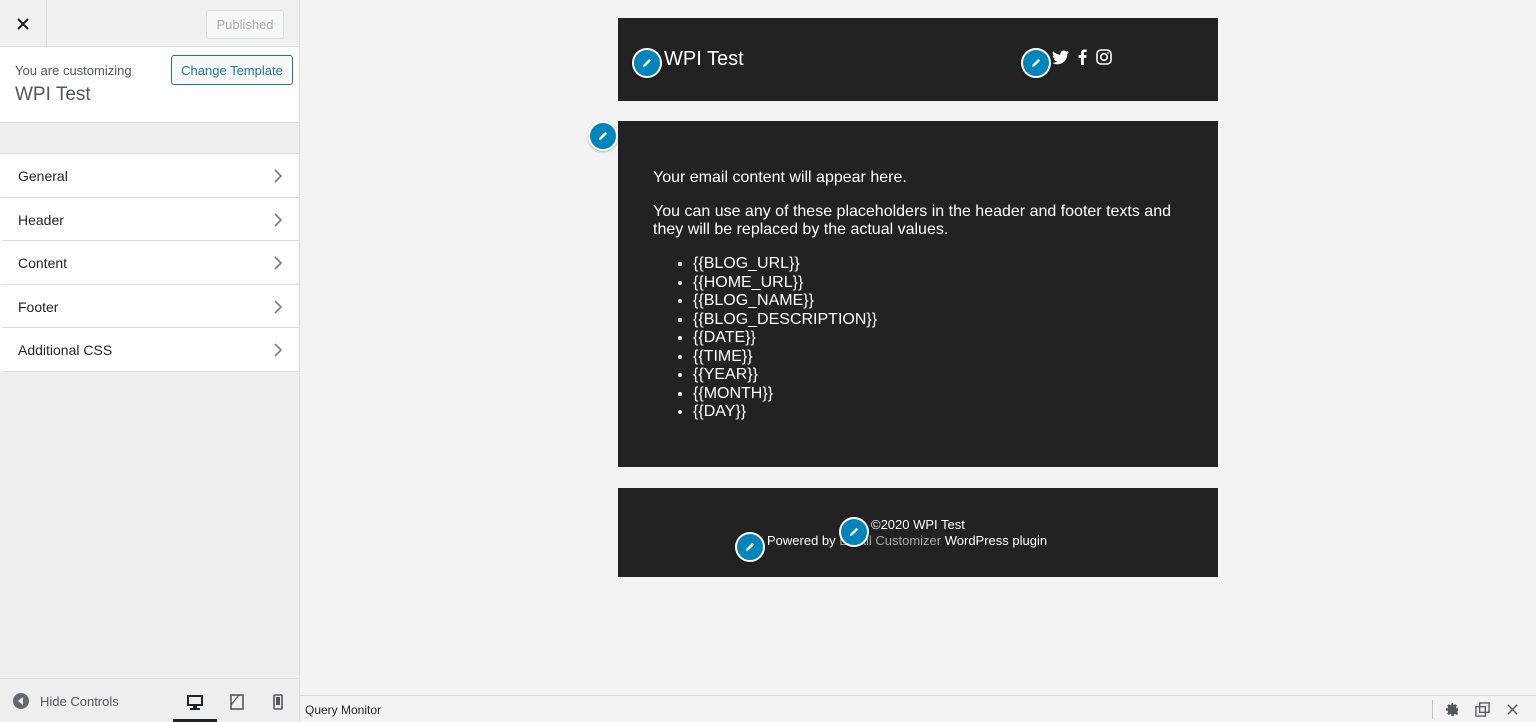  What do you see at coordinates (785, 320) in the screenshot?
I see `list-item: {{BLOG_DESCRIPTION}}` at bounding box center [785, 320].